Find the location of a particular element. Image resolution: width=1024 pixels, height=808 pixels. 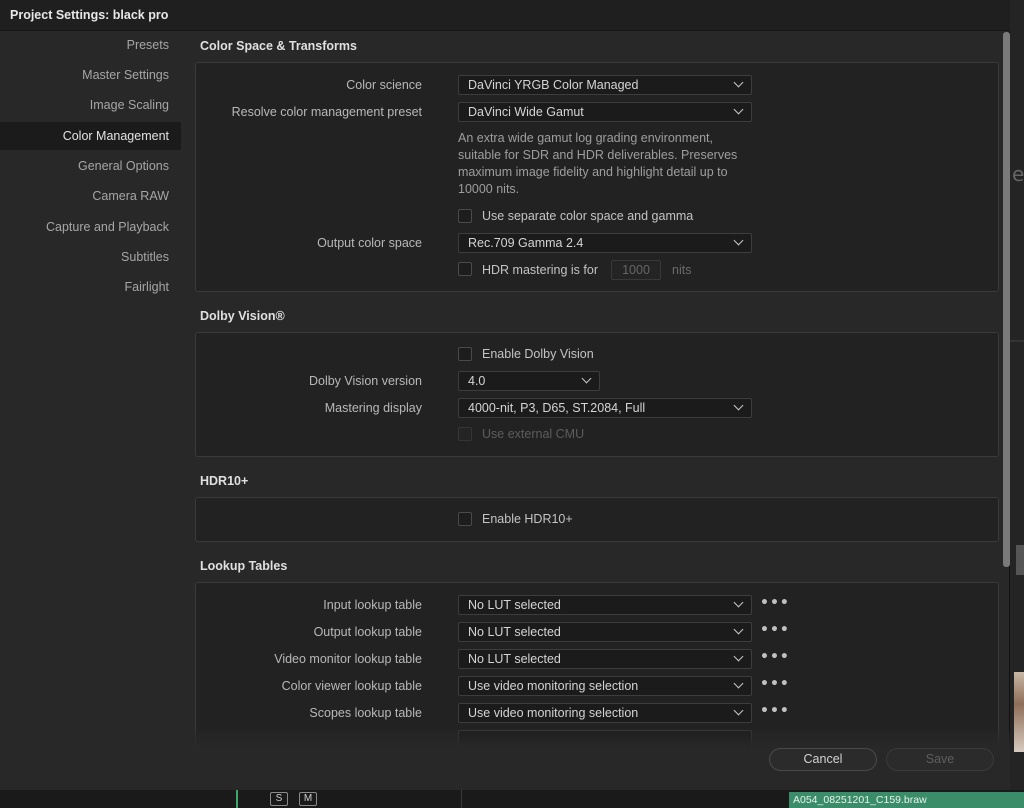

sidebar-item-general-options: General Options is located at coordinates (123, 166).